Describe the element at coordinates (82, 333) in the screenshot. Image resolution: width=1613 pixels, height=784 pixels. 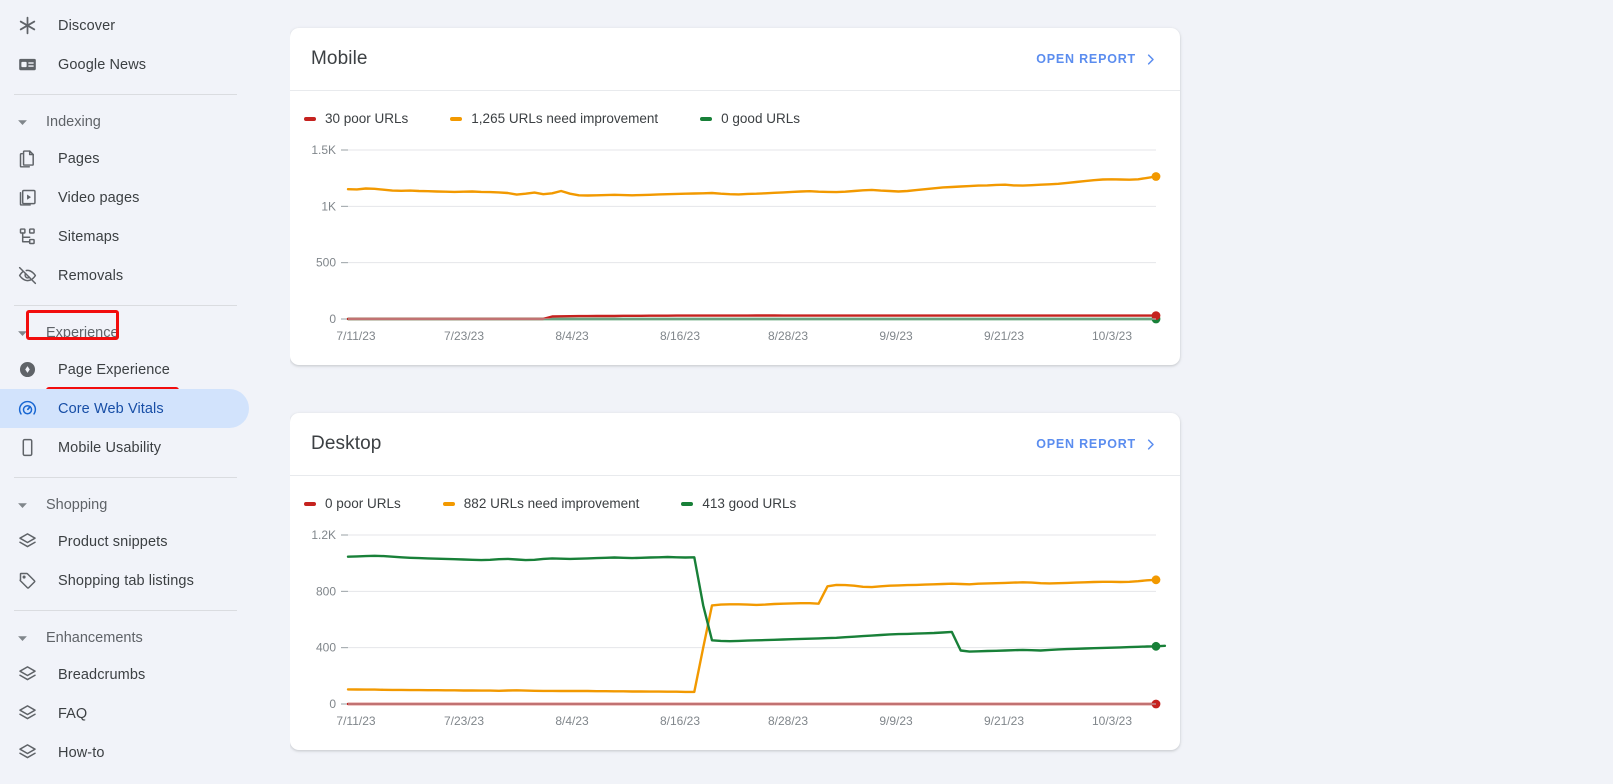
I see `sidebar-group-label: Experience` at that location.